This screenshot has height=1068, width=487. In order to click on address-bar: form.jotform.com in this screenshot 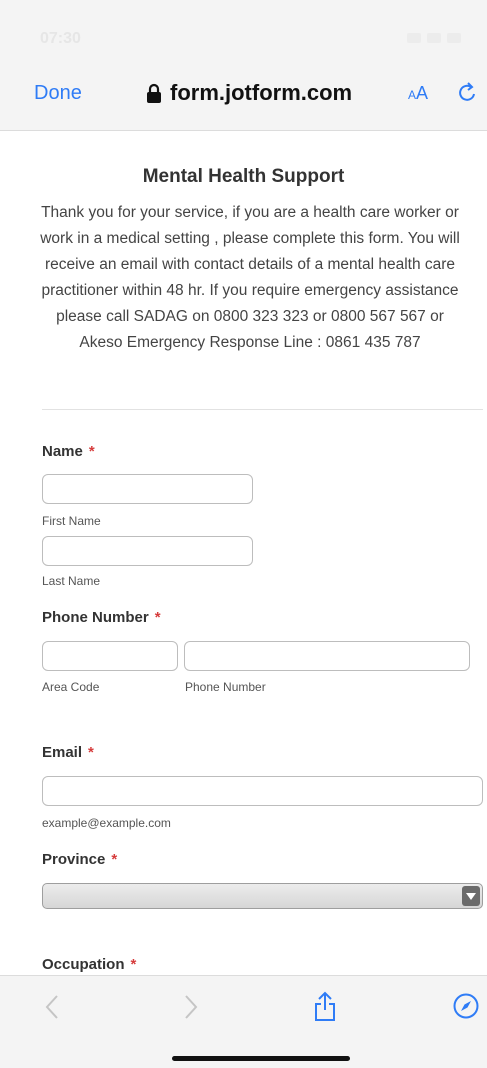, I will do `click(249, 93)`.